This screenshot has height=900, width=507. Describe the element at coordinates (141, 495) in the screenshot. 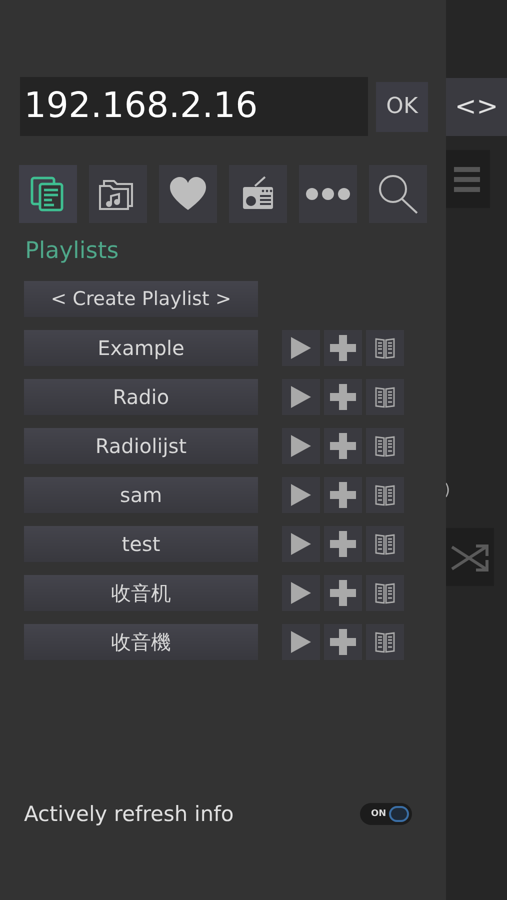

I see `playlist-button: sam` at that location.